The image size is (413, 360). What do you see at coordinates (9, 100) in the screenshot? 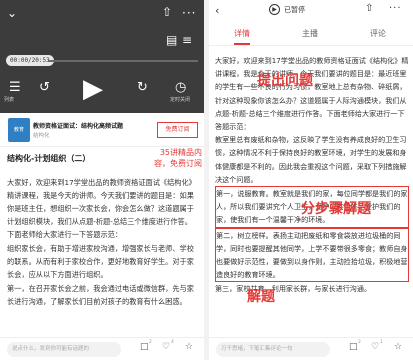
I see `list-label: 列表` at bounding box center [9, 100].